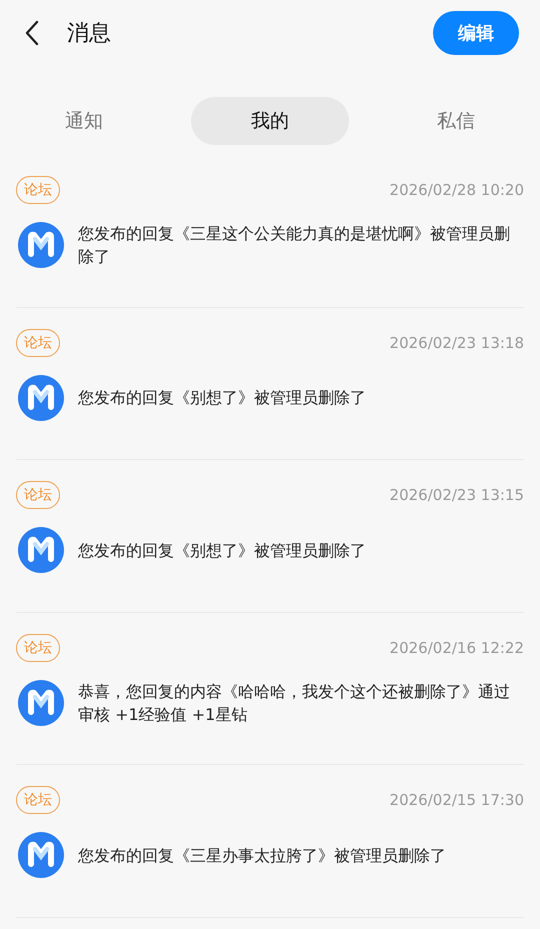  I want to click on message-text: 您发布的回复《三星办事太拉胯了》被管理员删除了, so click(262, 855).